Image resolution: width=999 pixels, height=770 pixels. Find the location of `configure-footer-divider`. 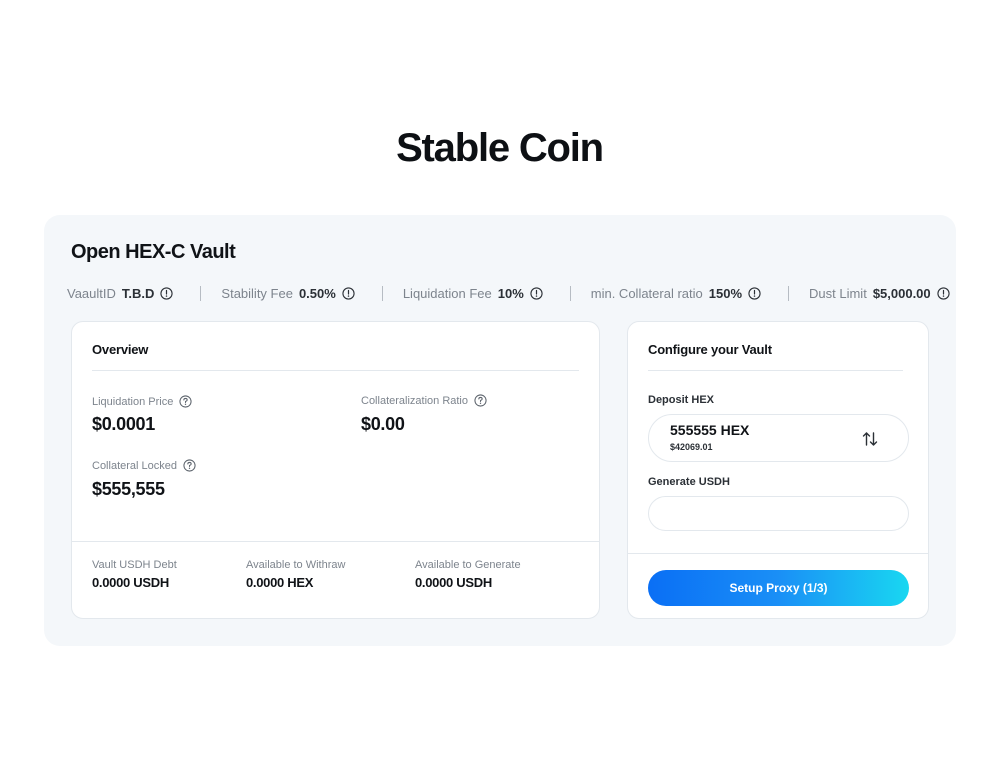

configure-footer-divider is located at coordinates (778, 553).